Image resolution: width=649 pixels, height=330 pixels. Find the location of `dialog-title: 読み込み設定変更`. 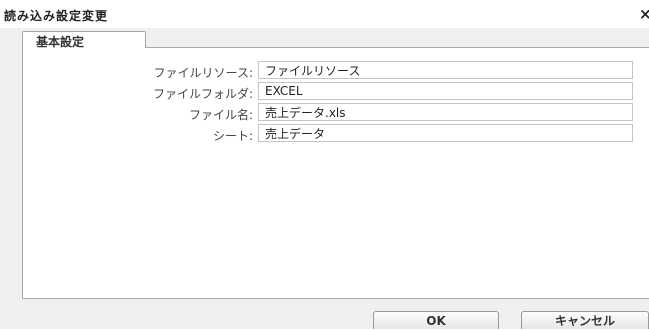

dialog-title: 読み込み設定変更 is located at coordinates (56, 16).